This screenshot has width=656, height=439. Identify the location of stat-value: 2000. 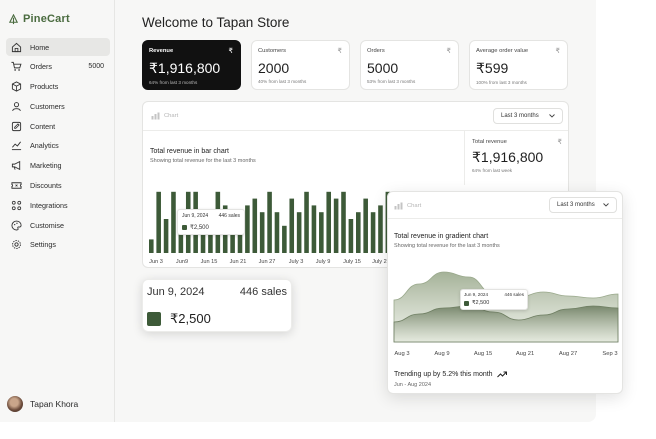
(274, 68).